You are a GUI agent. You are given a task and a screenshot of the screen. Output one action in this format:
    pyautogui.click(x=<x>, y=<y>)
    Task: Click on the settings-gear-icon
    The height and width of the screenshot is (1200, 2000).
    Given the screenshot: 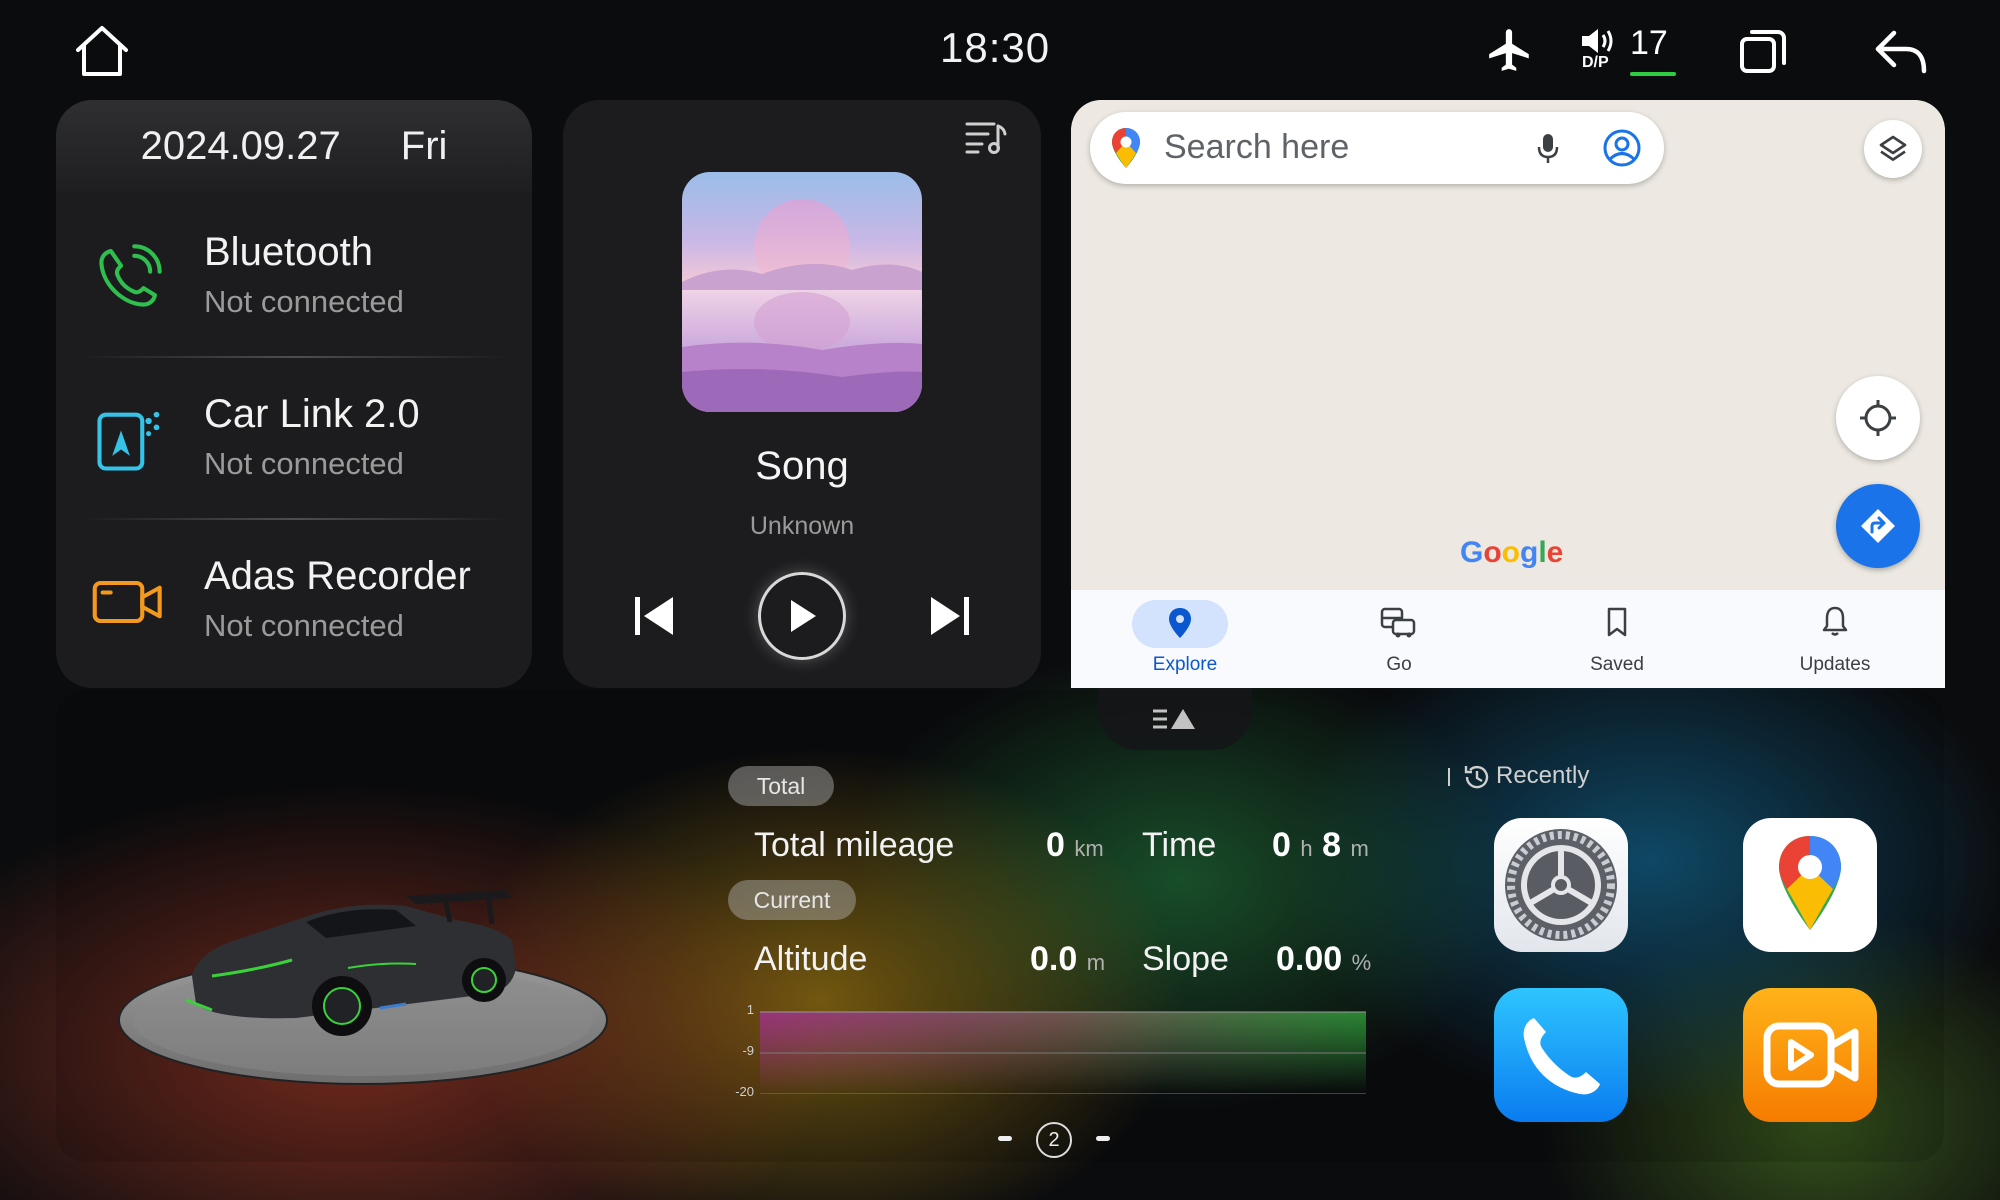 What is the action you would take?
    pyautogui.click(x=1561, y=885)
    